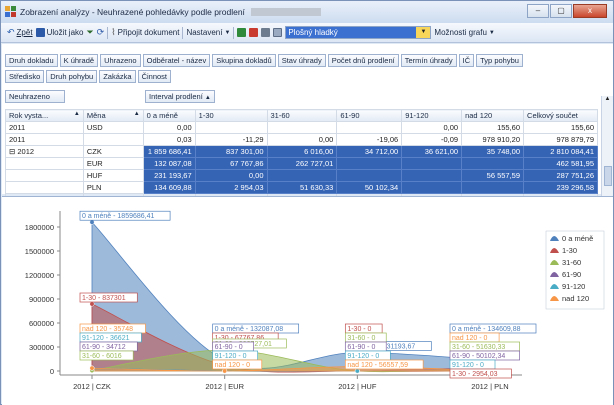 The image size is (614, 405). I want to click on filter-clear-button: ⟳, so click(101, 32).